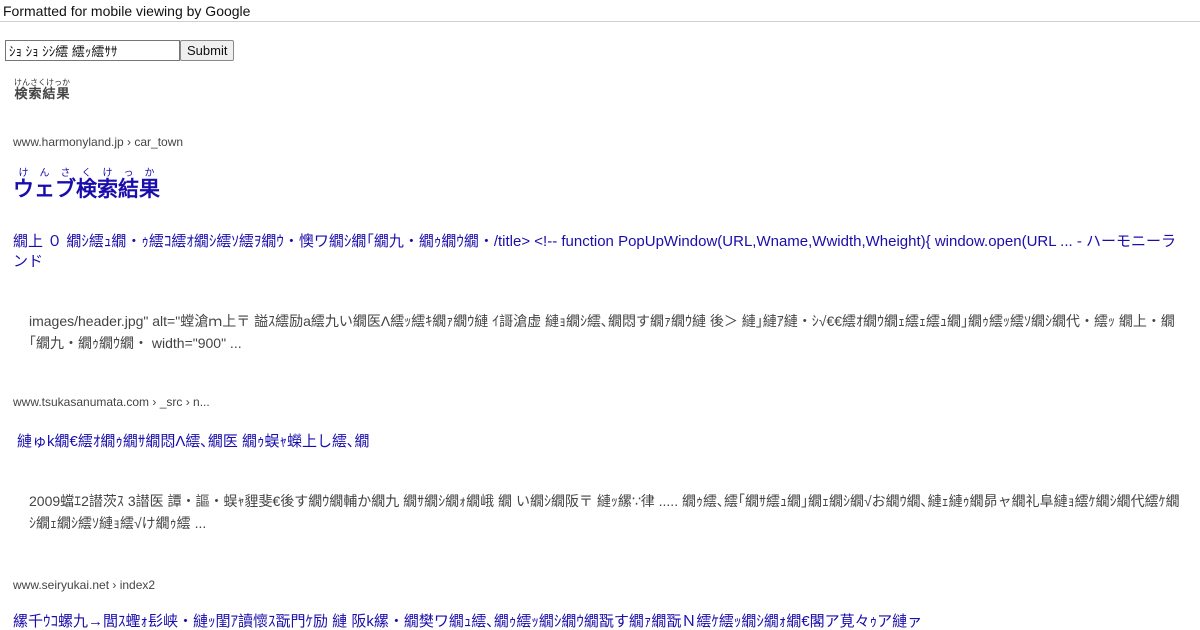 This screenshot has height=630, width=1200. I want to click on web-results-heading: ウェブ検索結果けんさくけっか, so click(86, 186).